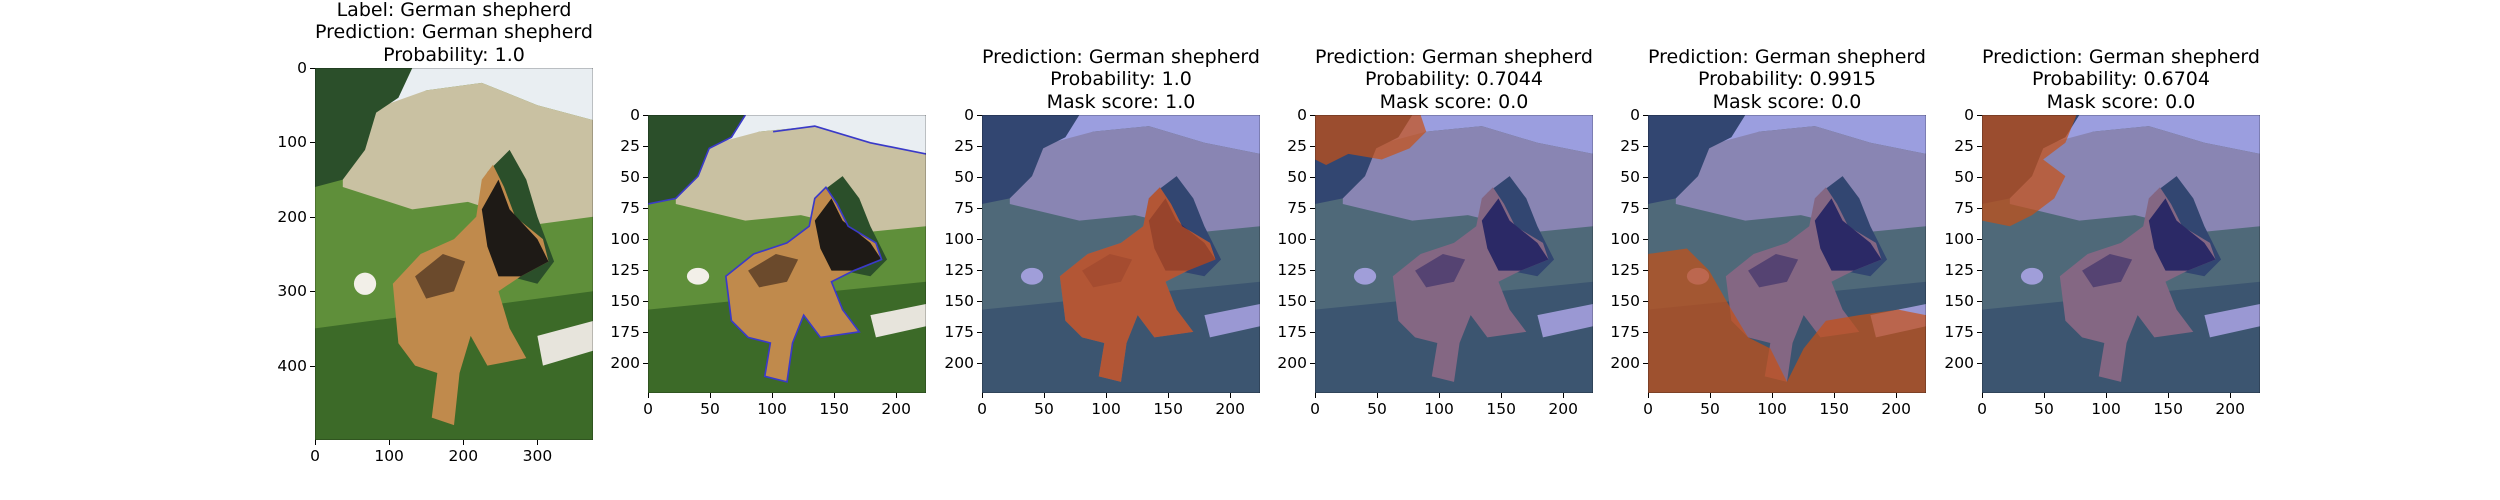  What do you see at coordinates (454, 10) in the screenshot?
I see `title-line: Label: German shepherd` at bounding box center [454, 10].